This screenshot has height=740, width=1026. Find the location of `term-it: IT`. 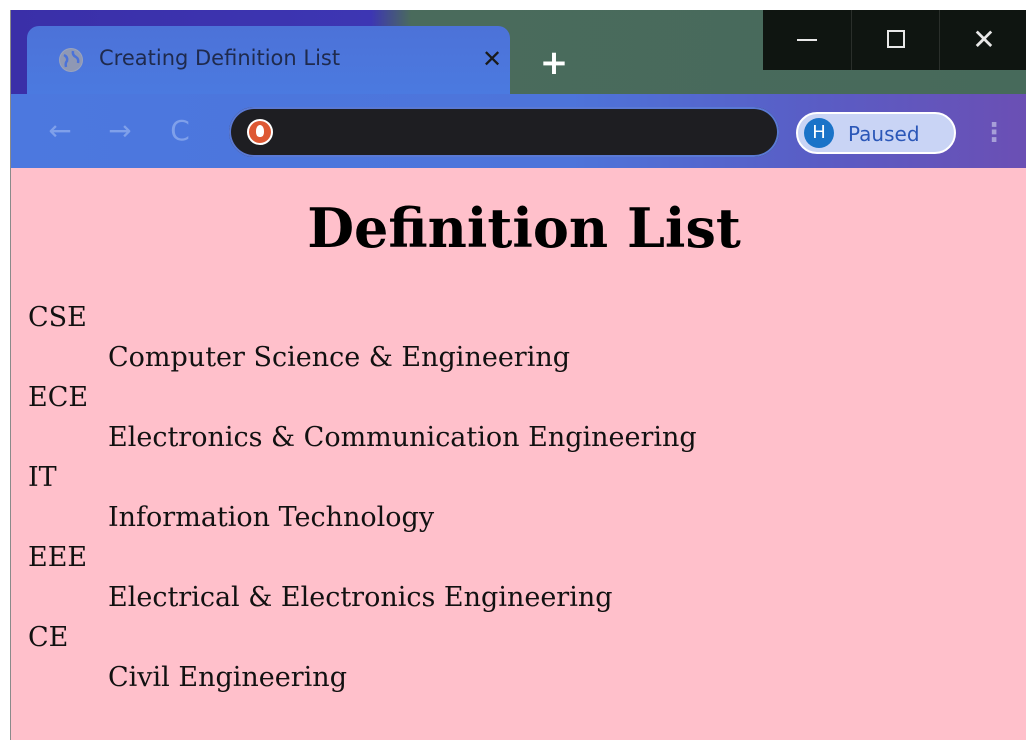

term-it: IT is located at coordinates (42, 477).